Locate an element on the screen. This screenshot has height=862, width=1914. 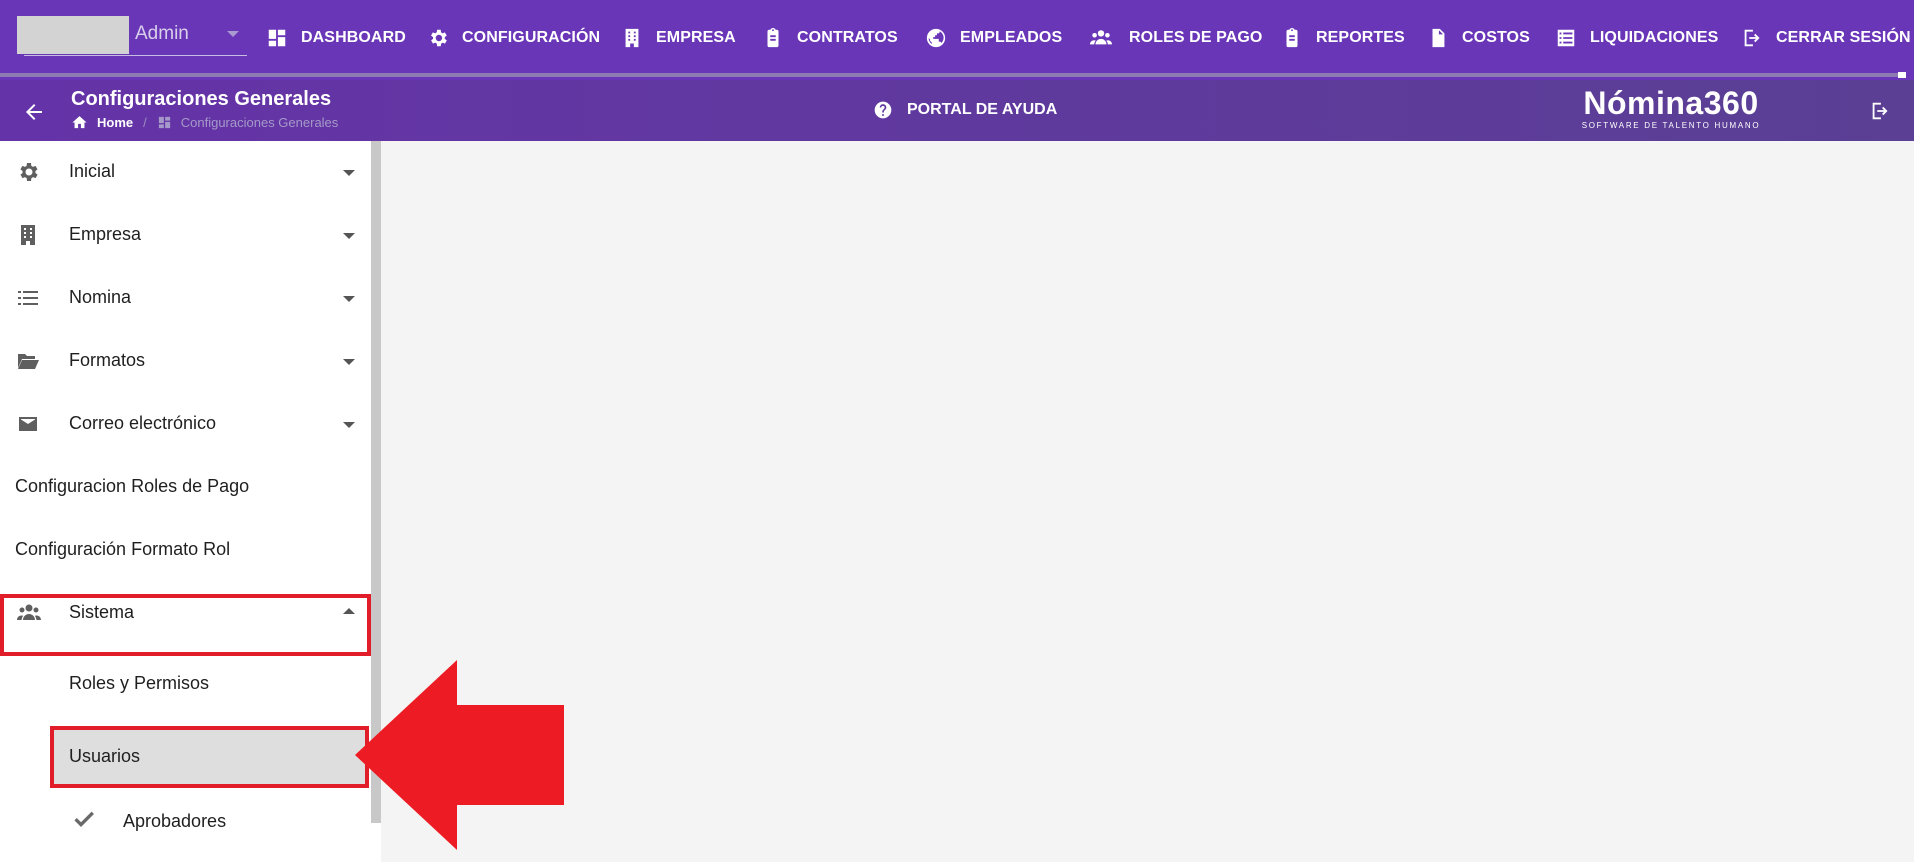
nav-dashboard: DASHBOARD is located at coordinates (336, 38).